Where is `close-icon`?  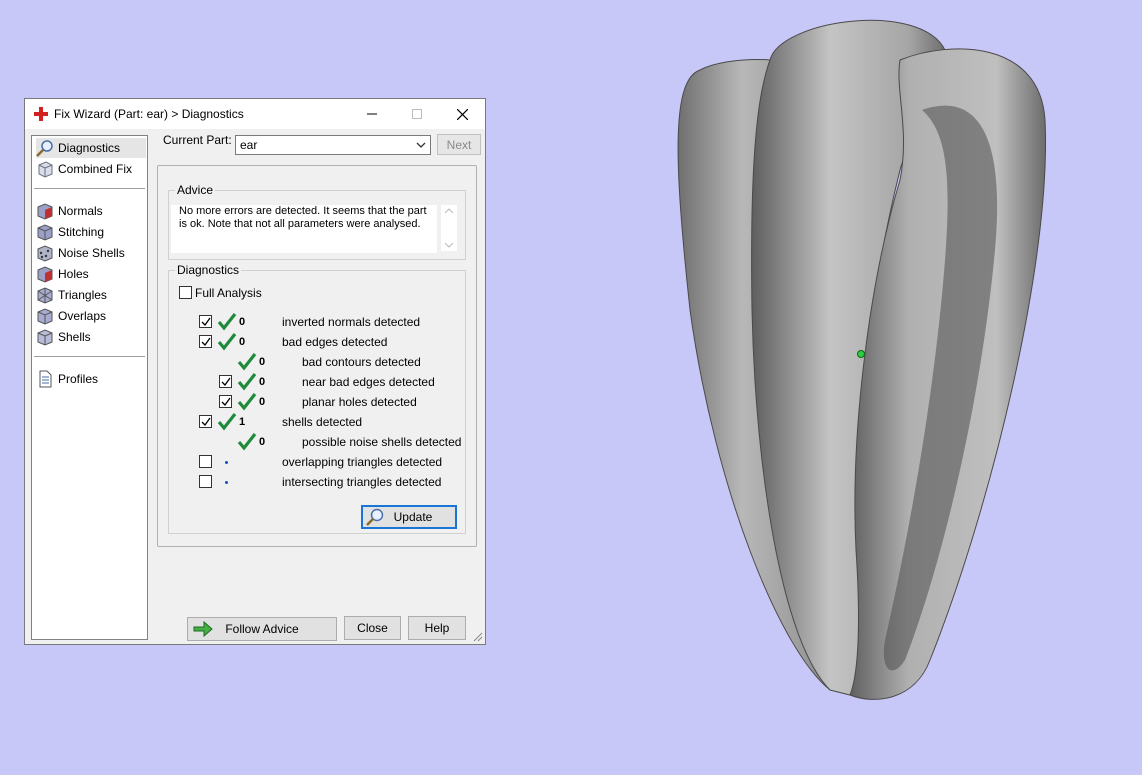
close-icon is located at coordinates (462, 114).